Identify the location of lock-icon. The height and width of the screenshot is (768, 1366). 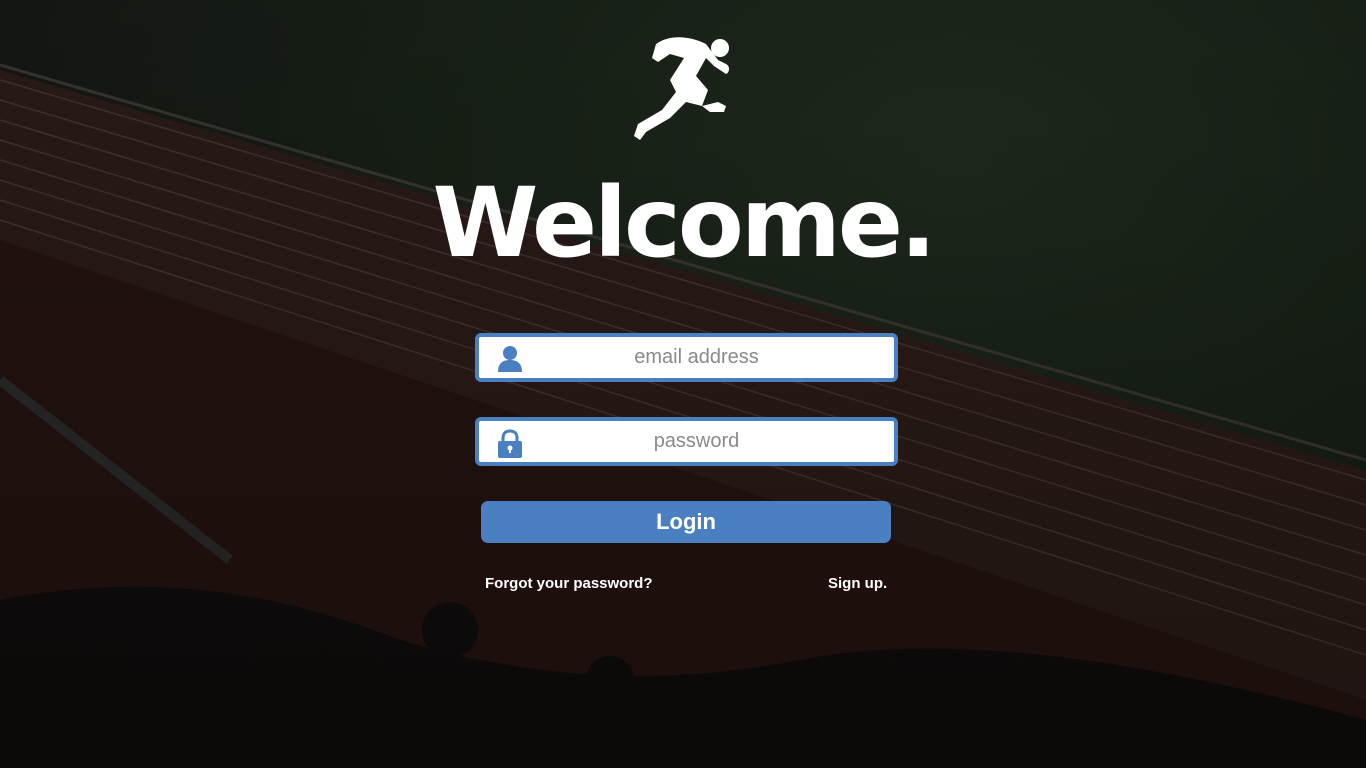
(510, 443).